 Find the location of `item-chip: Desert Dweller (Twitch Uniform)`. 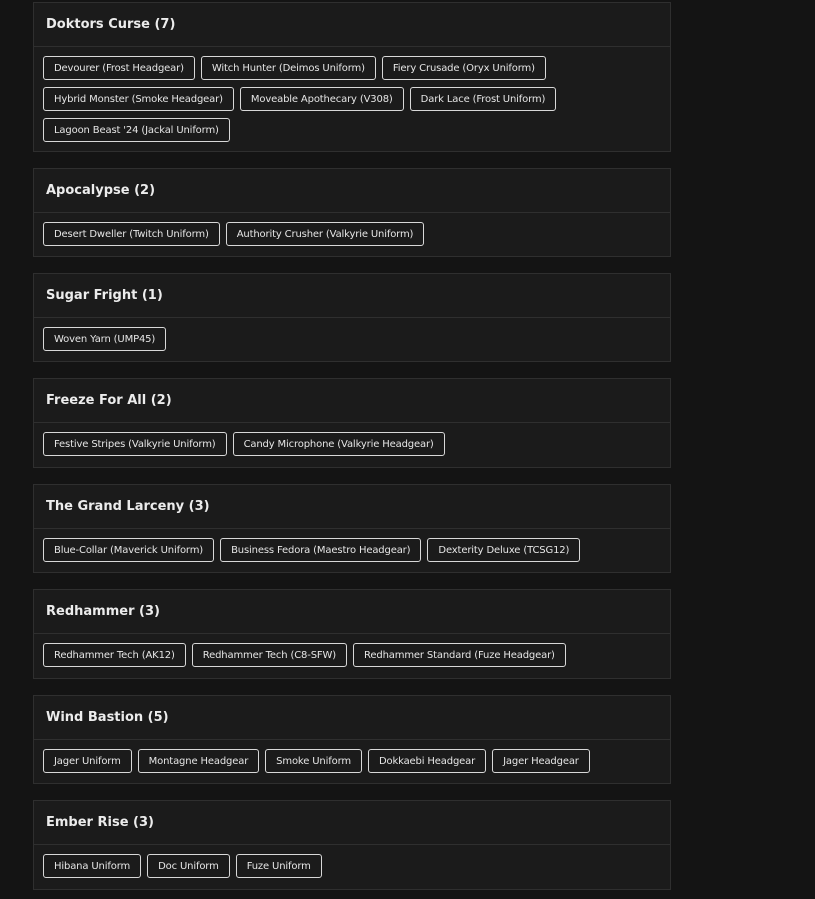

item-chip: Desert Dweller (Twitch Uniform) is located at coordinates (131, 234).